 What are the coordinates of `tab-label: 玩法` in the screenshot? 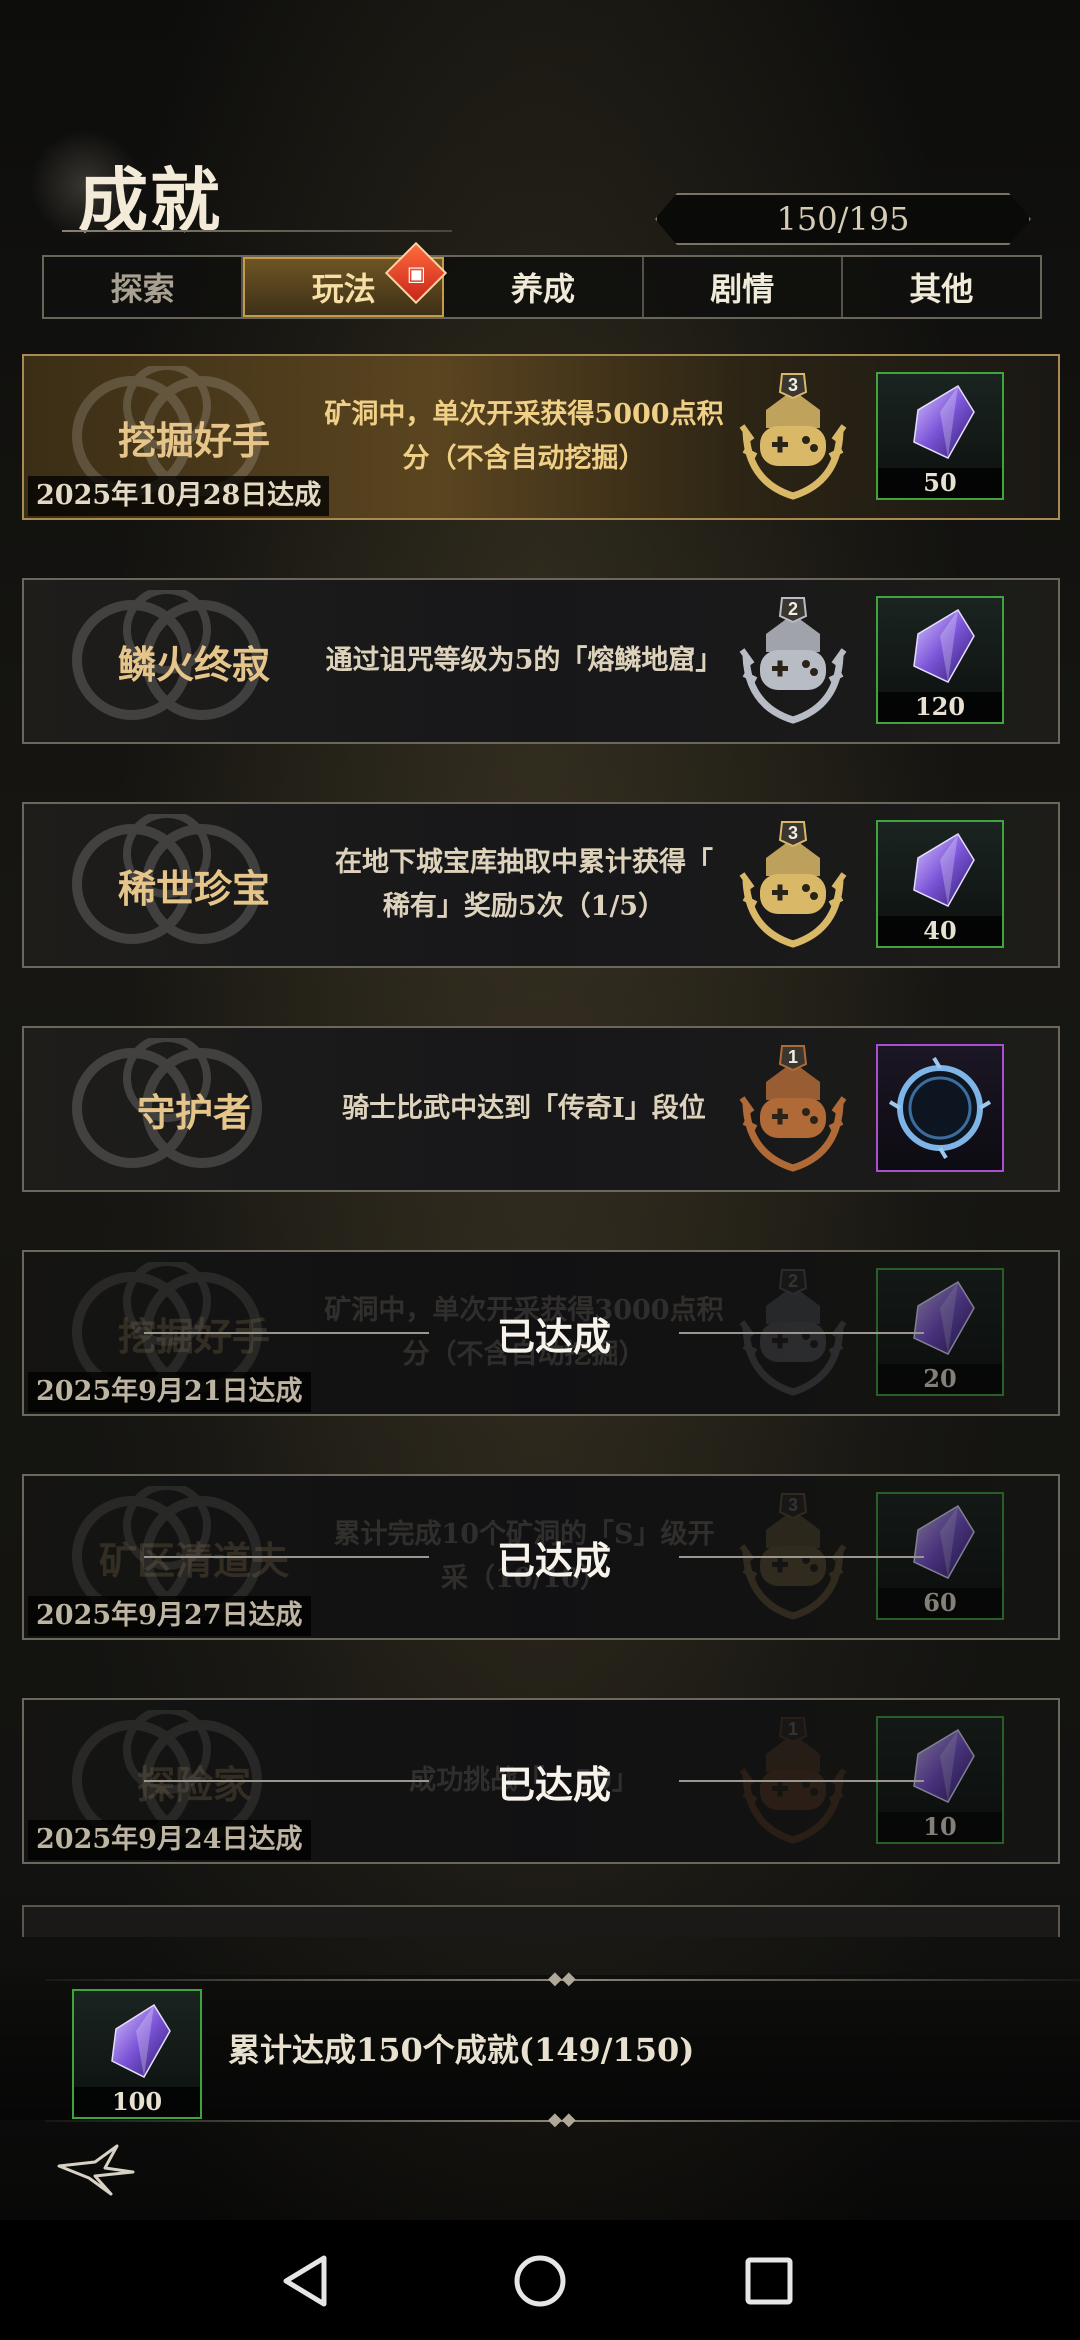 It's located at (343, 289).